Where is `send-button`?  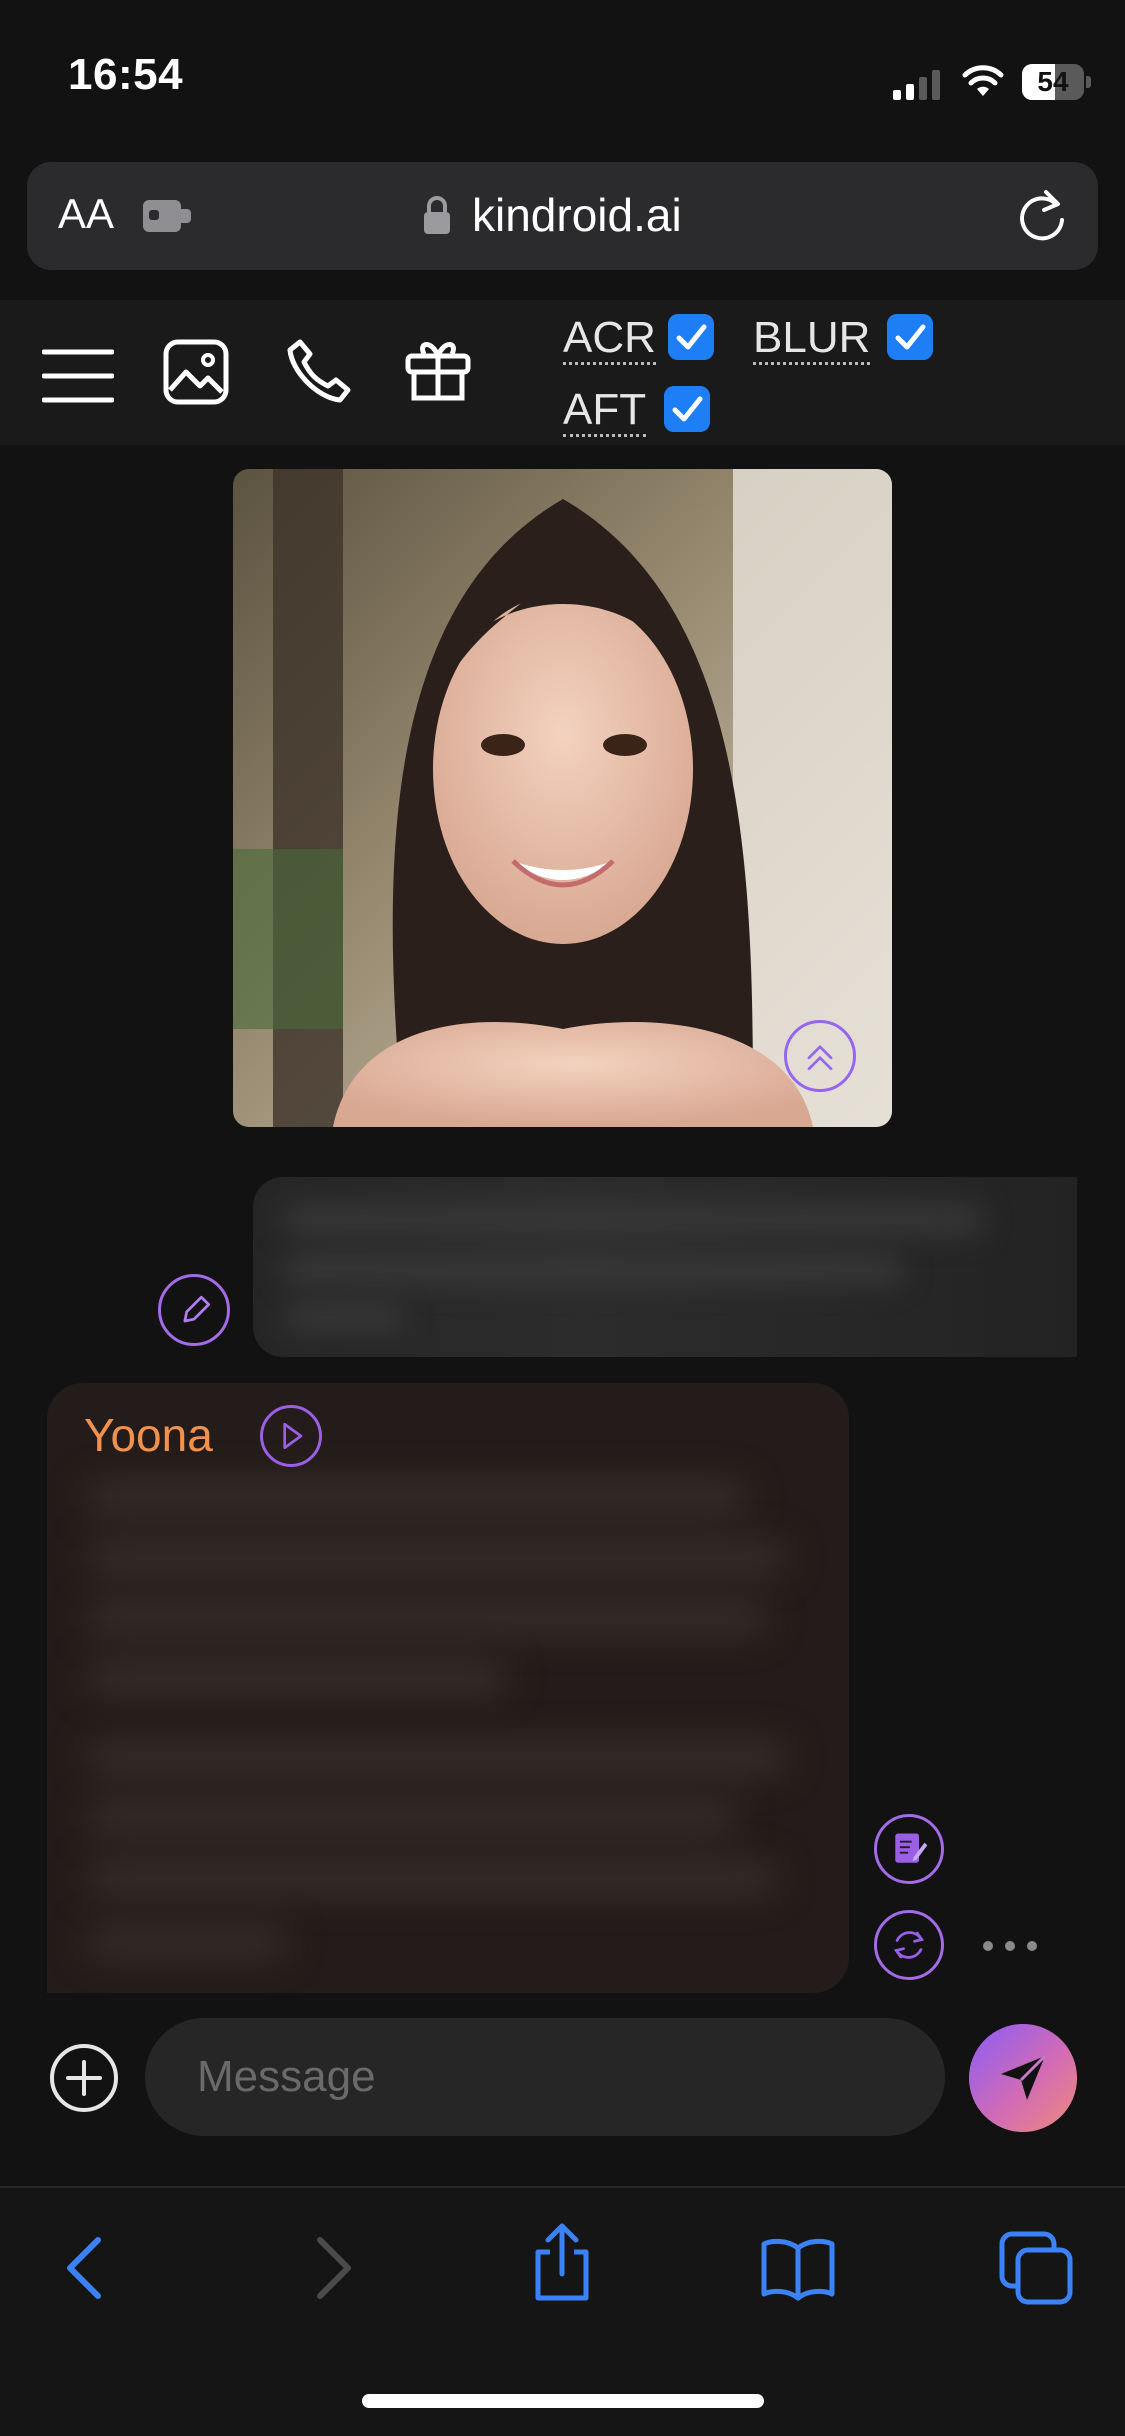
send-button is located at coordinates (1023, 2078).